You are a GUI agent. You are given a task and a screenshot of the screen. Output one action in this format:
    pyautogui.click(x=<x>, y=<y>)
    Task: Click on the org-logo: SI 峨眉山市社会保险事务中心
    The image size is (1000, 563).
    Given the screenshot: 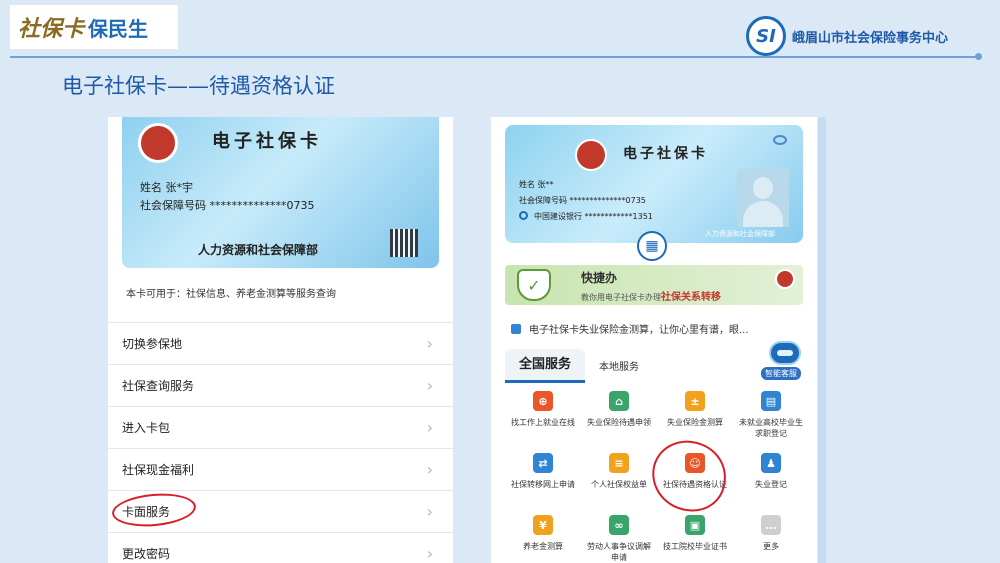 What is the action you would take?
    pyautogui.click(x=846, y=36)
    